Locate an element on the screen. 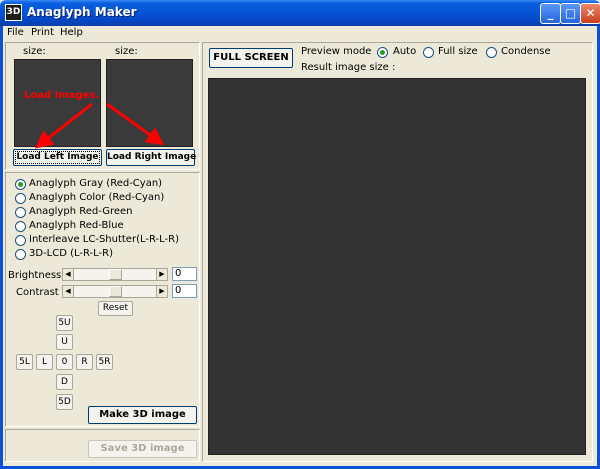 The image size is (600, 469). load-left-image-button: Load Left Image is located at coordinates (57, 157).